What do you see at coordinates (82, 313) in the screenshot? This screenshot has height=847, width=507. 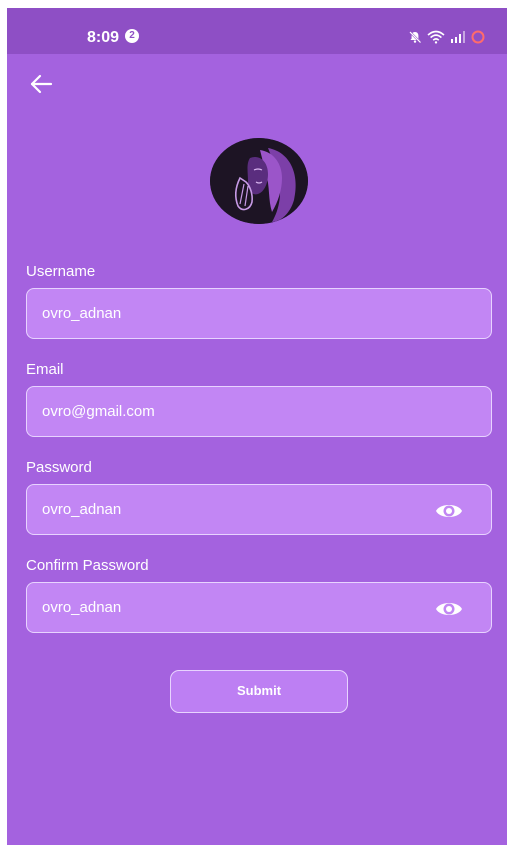 I see `username-value: ovro_adnan` at bounding box center [82, 313].